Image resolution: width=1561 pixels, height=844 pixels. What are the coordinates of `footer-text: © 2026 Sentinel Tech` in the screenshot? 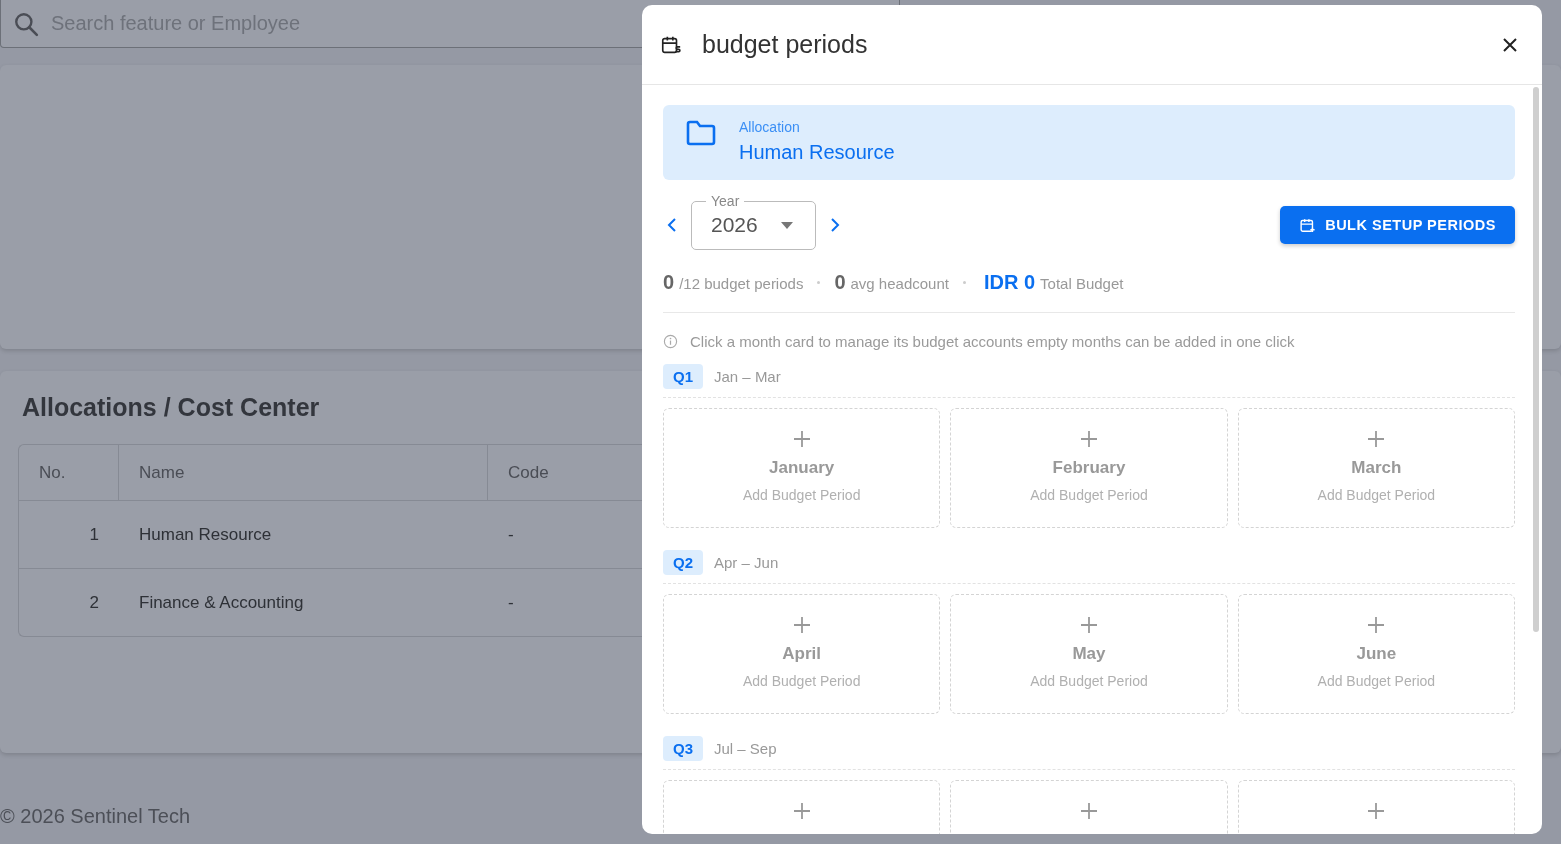 It's located at (95, 816).